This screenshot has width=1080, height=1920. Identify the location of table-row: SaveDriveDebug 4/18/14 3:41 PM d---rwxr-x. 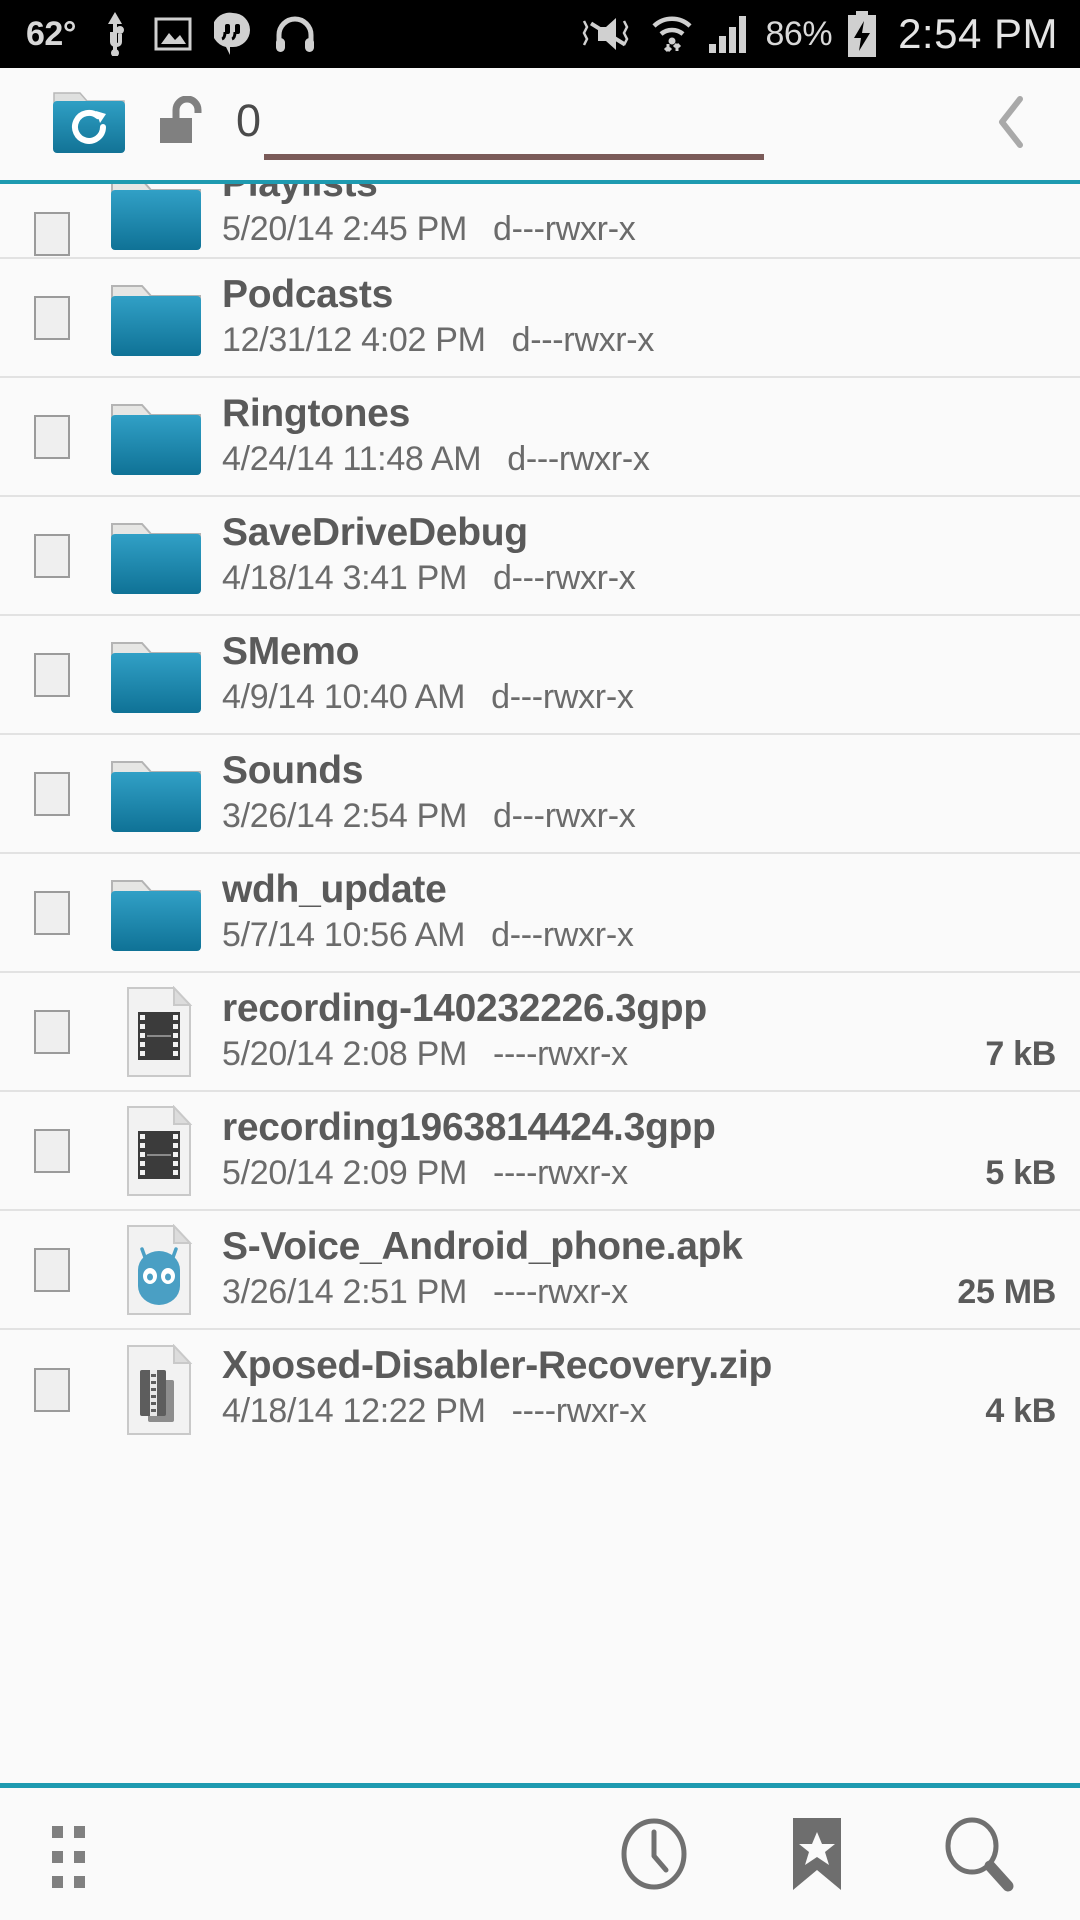
(540, 556).